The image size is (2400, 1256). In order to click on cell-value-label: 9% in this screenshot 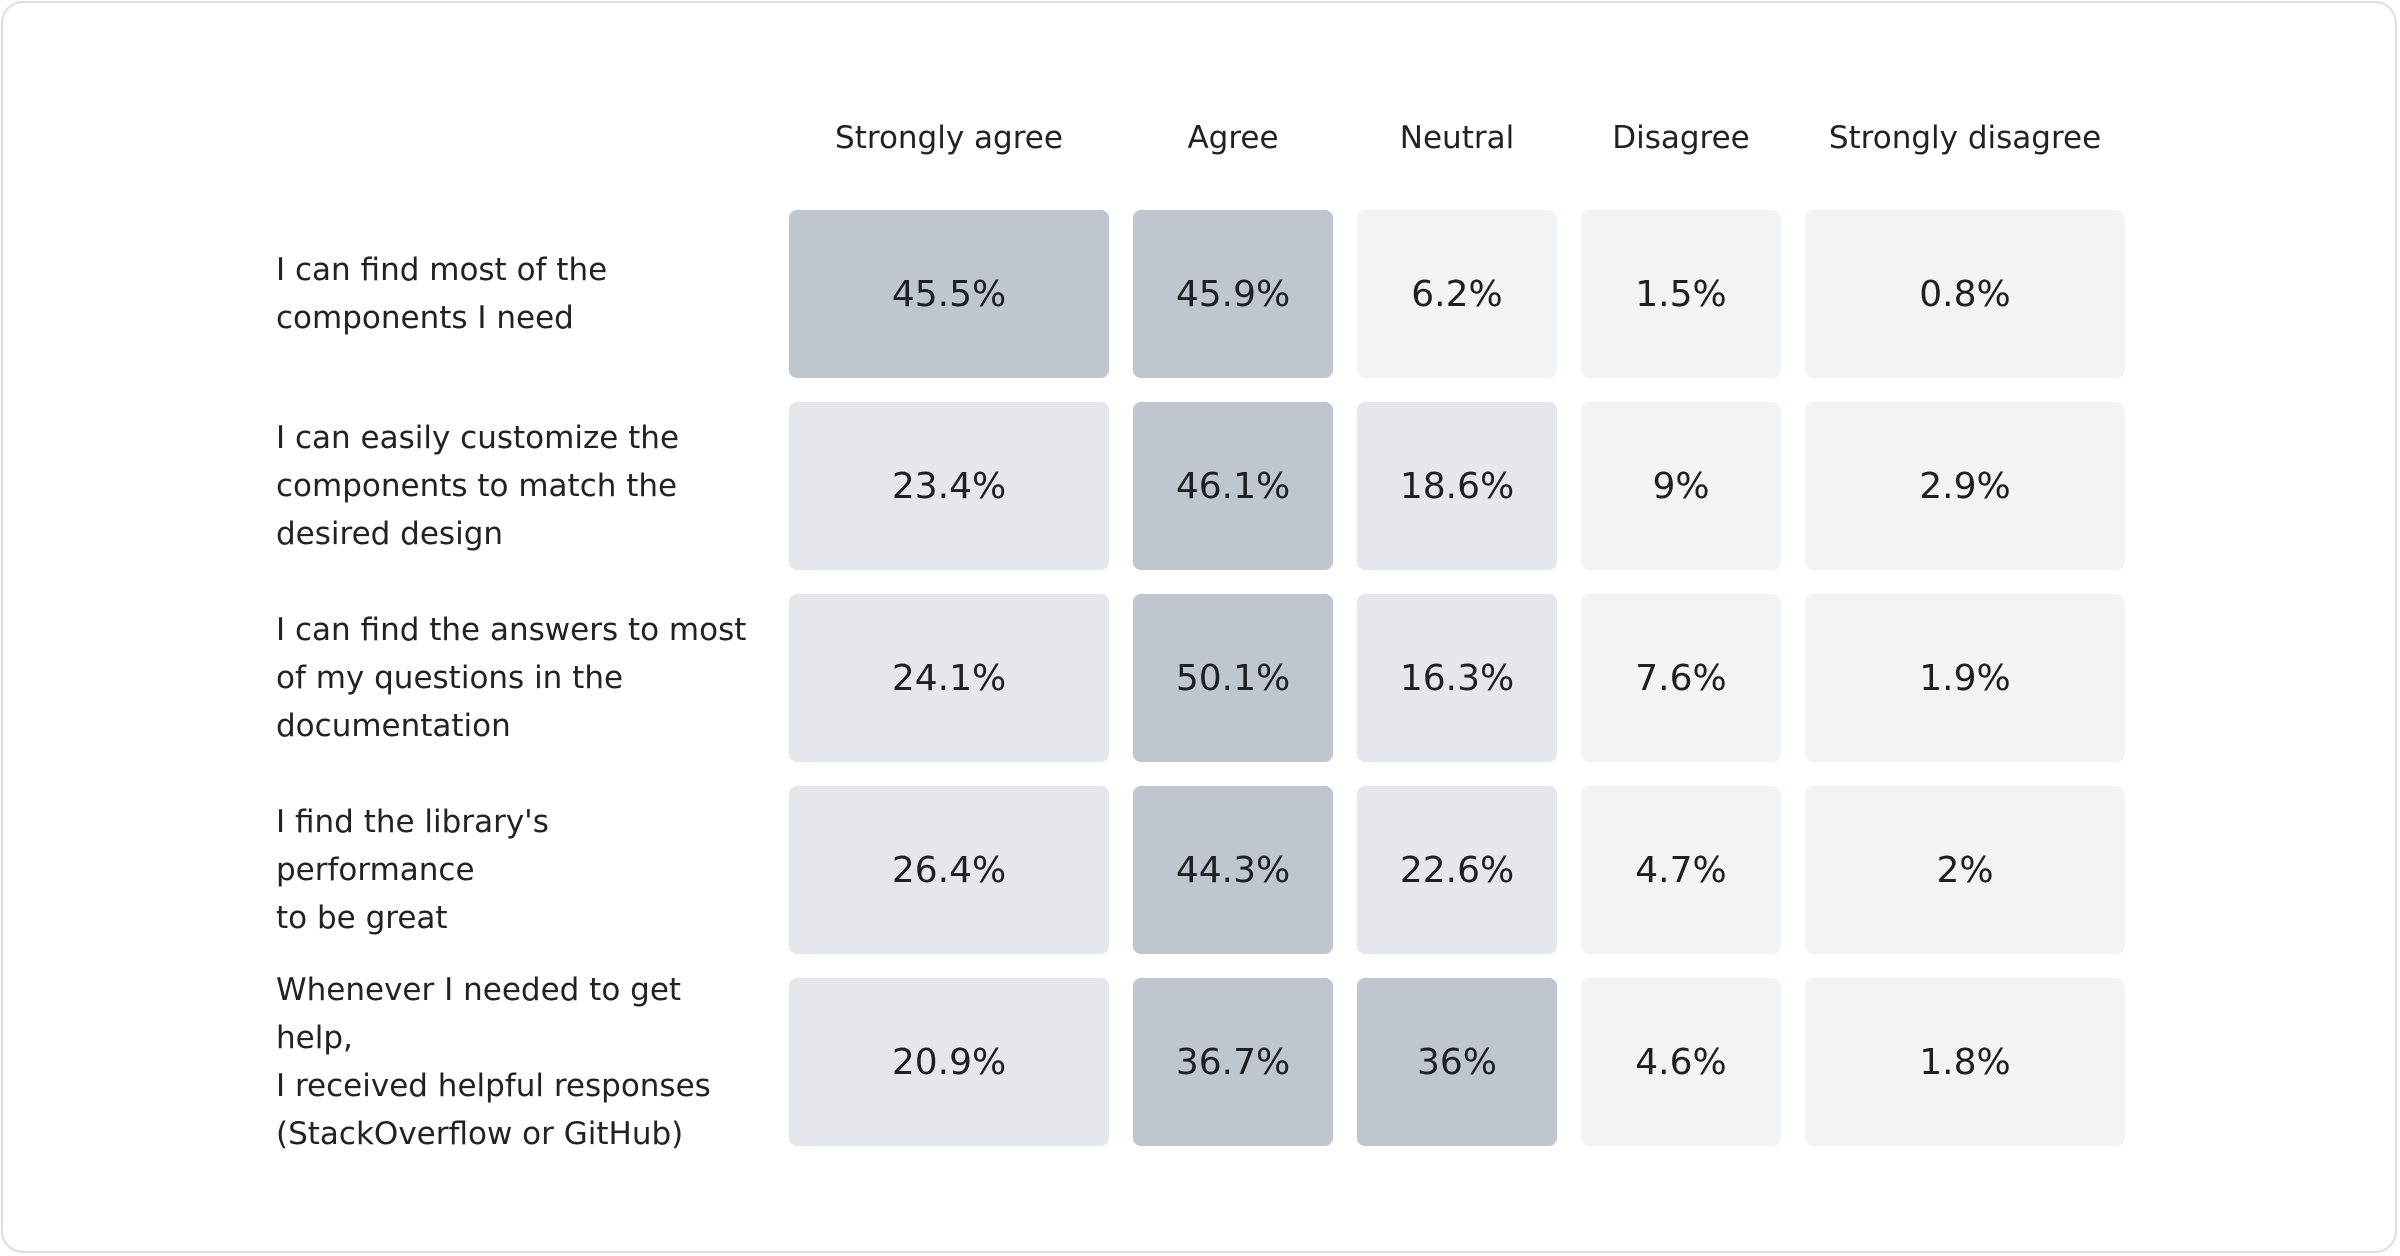, I will do `click(1681, 486)`.